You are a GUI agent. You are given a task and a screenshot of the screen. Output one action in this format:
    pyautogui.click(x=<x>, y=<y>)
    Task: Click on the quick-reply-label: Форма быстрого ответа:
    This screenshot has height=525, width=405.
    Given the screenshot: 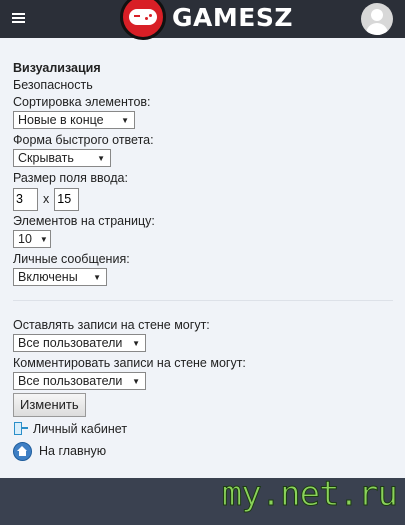 What is the action you would take?
    pyautogui.click(x=83, y=140)
    